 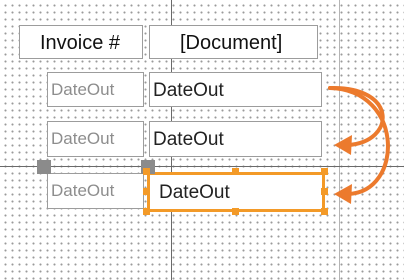 I want to click on resize-handle-top-right, so click(x=324, y=171).